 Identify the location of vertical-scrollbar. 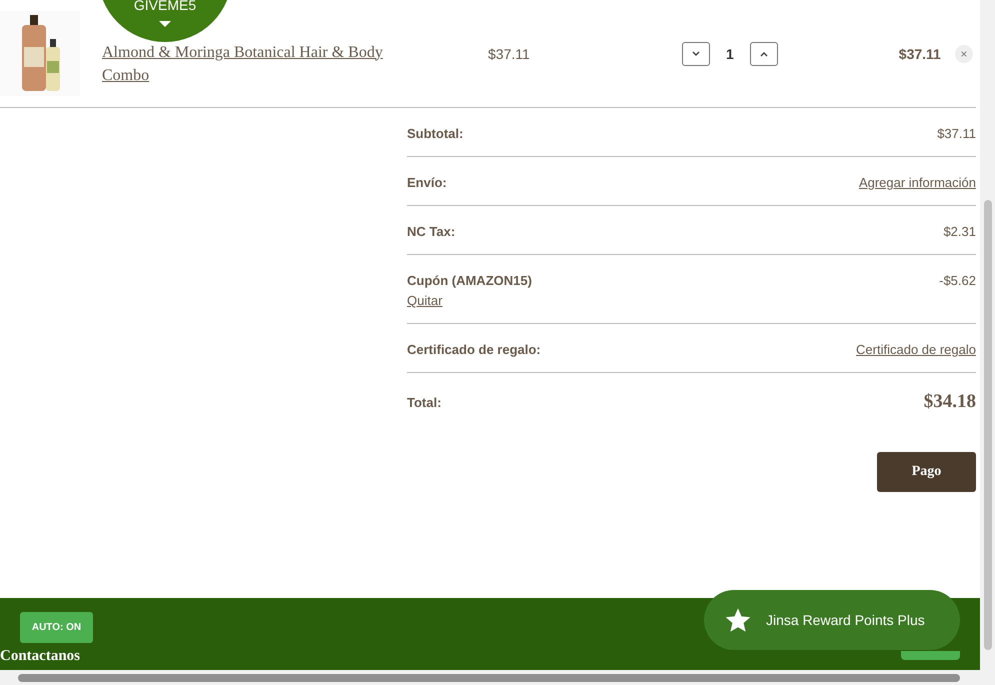
(987, 335).